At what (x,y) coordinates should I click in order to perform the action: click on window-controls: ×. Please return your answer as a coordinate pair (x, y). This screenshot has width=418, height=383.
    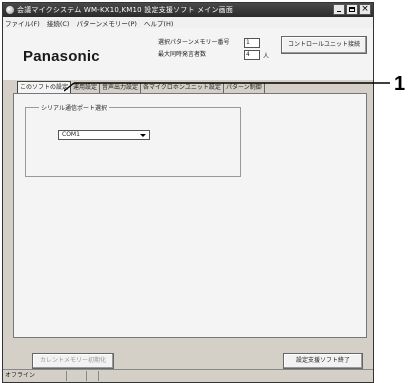
    Looking at the image, I should click on (352, 9).